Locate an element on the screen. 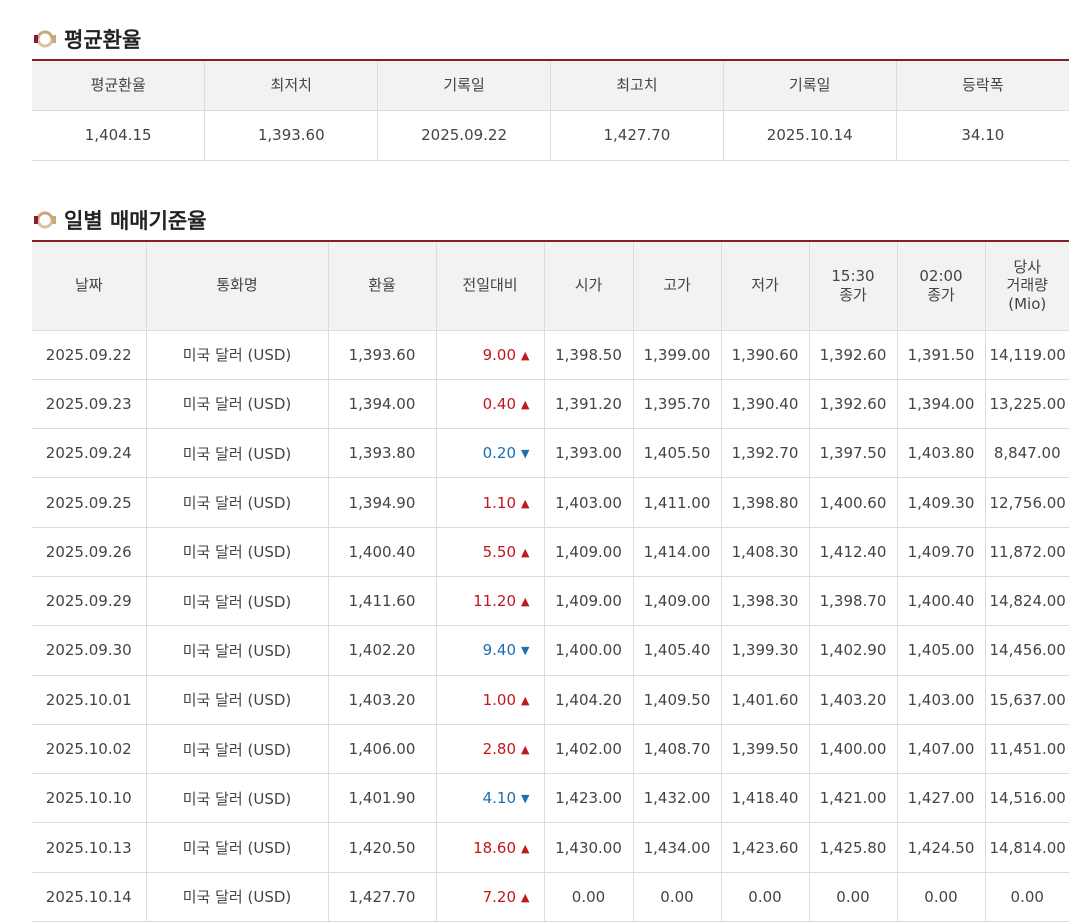 The image size is (1086, 923). cell-open: 1,402.00 is located at coordinates (588, 749).